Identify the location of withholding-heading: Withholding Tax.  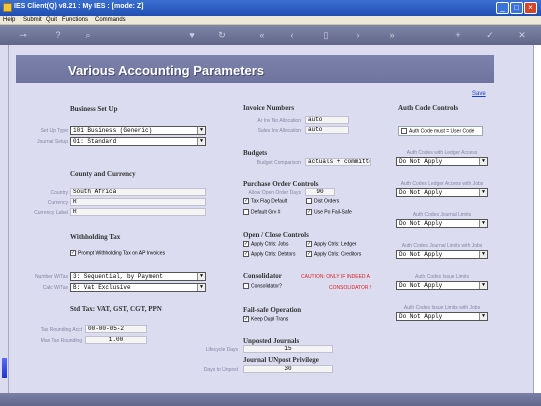
(95, 237).